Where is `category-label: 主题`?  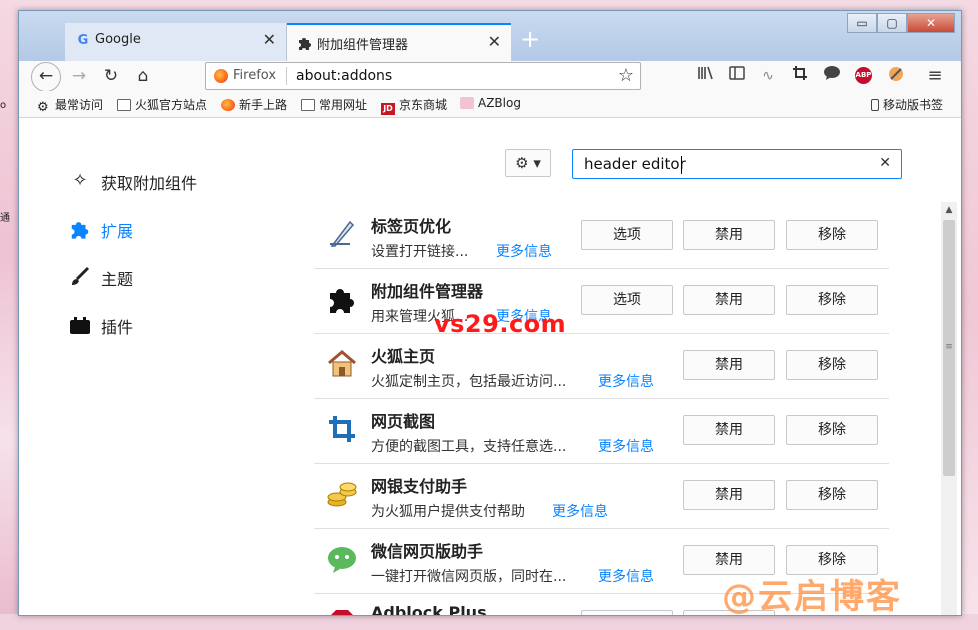
category-label: 主题 is located at coordinates (117, 279).